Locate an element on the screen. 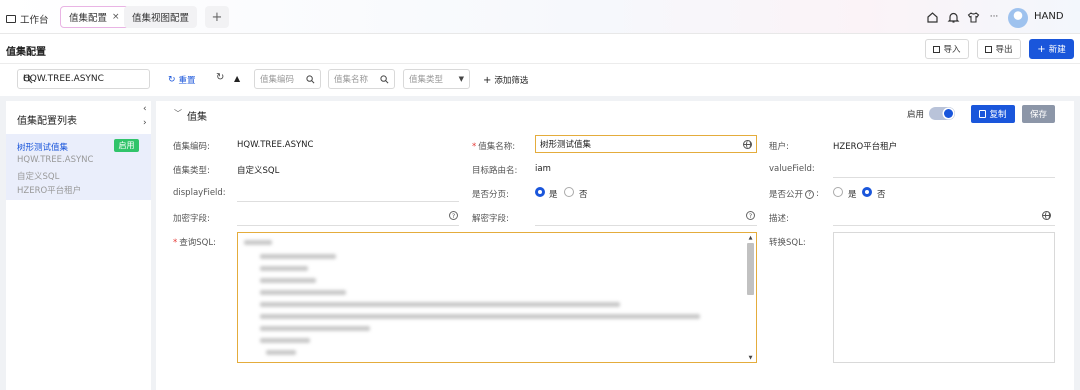 This screenshot has width=1080, height=390. type-placeholder: 值集类型 is located at coordinates (426, 80).